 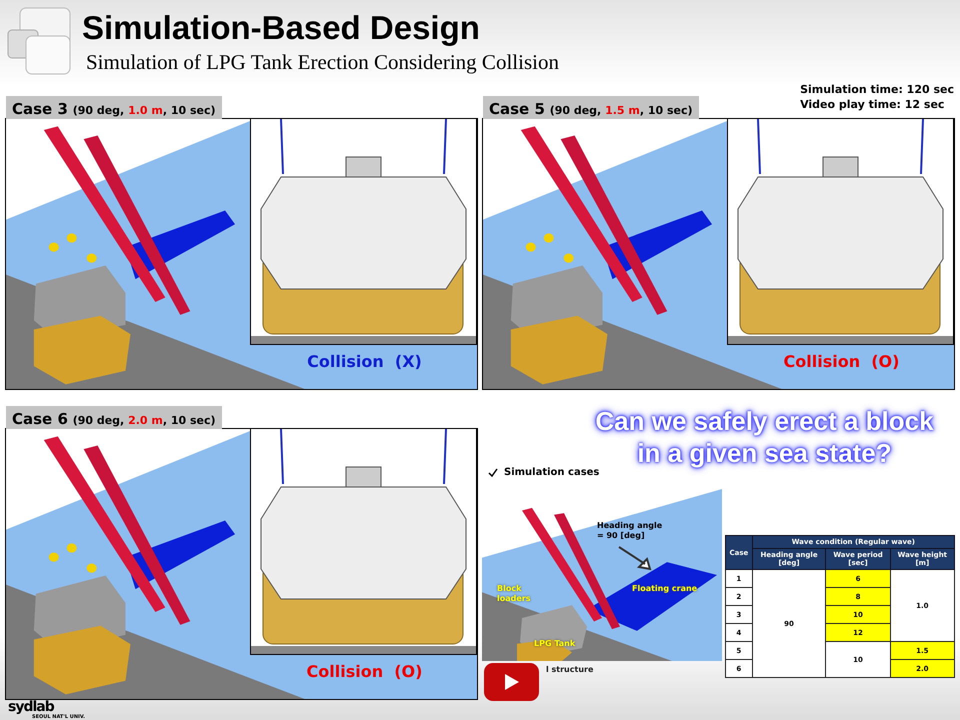 I want to click on collision-result: Collision (X), so click(x=364, y=361).